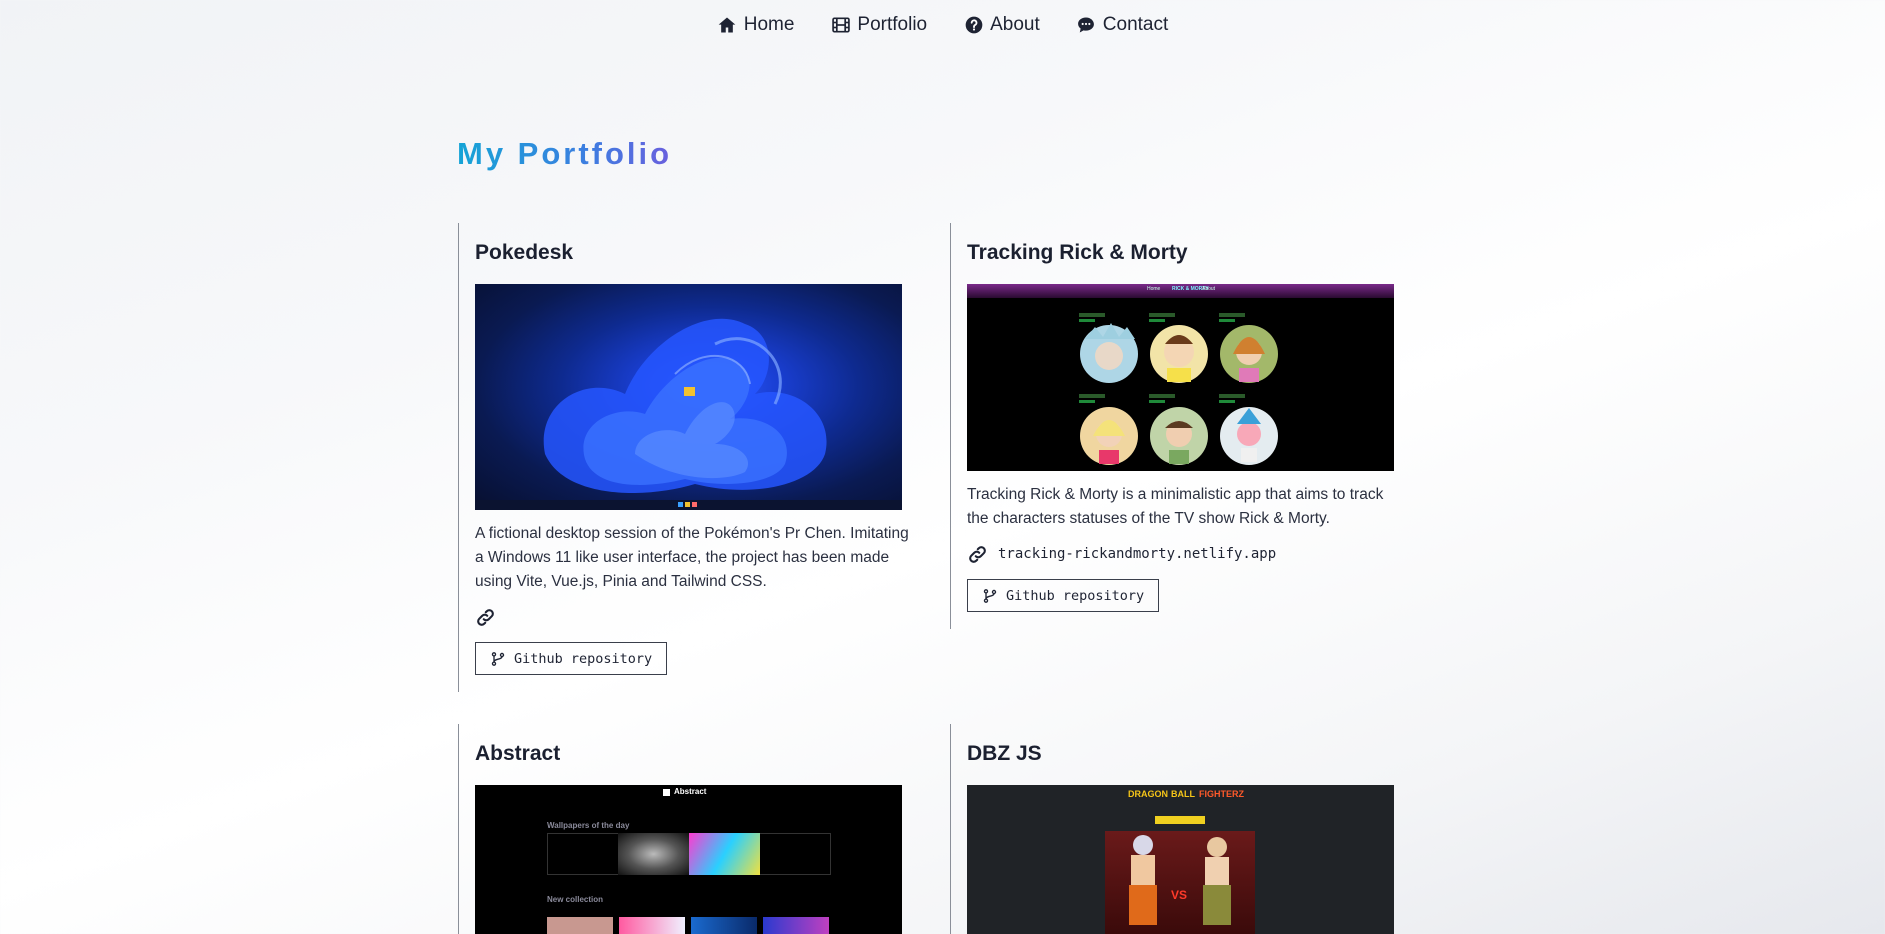 This screenshot has height=934, width=1885. I want to click on nav-about: About, so click(1001, 25).